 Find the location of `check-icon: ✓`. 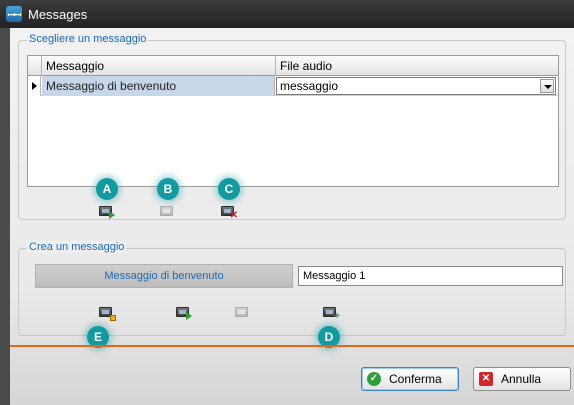

check-icon: ✓ is located at coordinates (374, 379).